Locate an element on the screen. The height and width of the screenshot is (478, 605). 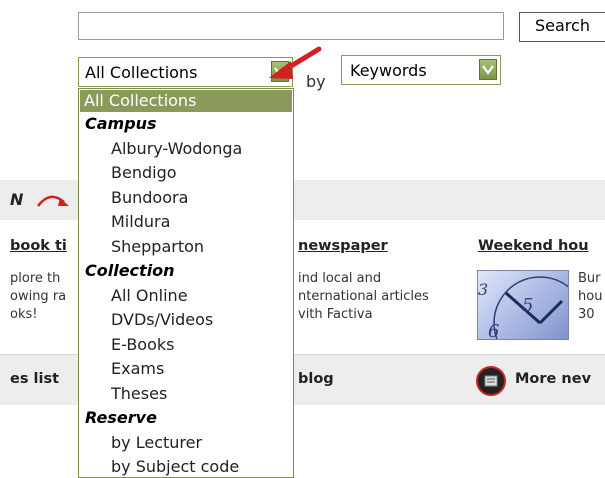
feature-middle-line: vith Factiva is located at coordinates (335, 314).